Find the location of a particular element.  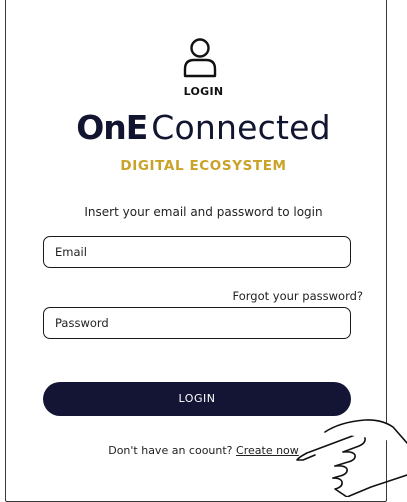

login-heading: LOGIN is located at coordinates (203, 91).